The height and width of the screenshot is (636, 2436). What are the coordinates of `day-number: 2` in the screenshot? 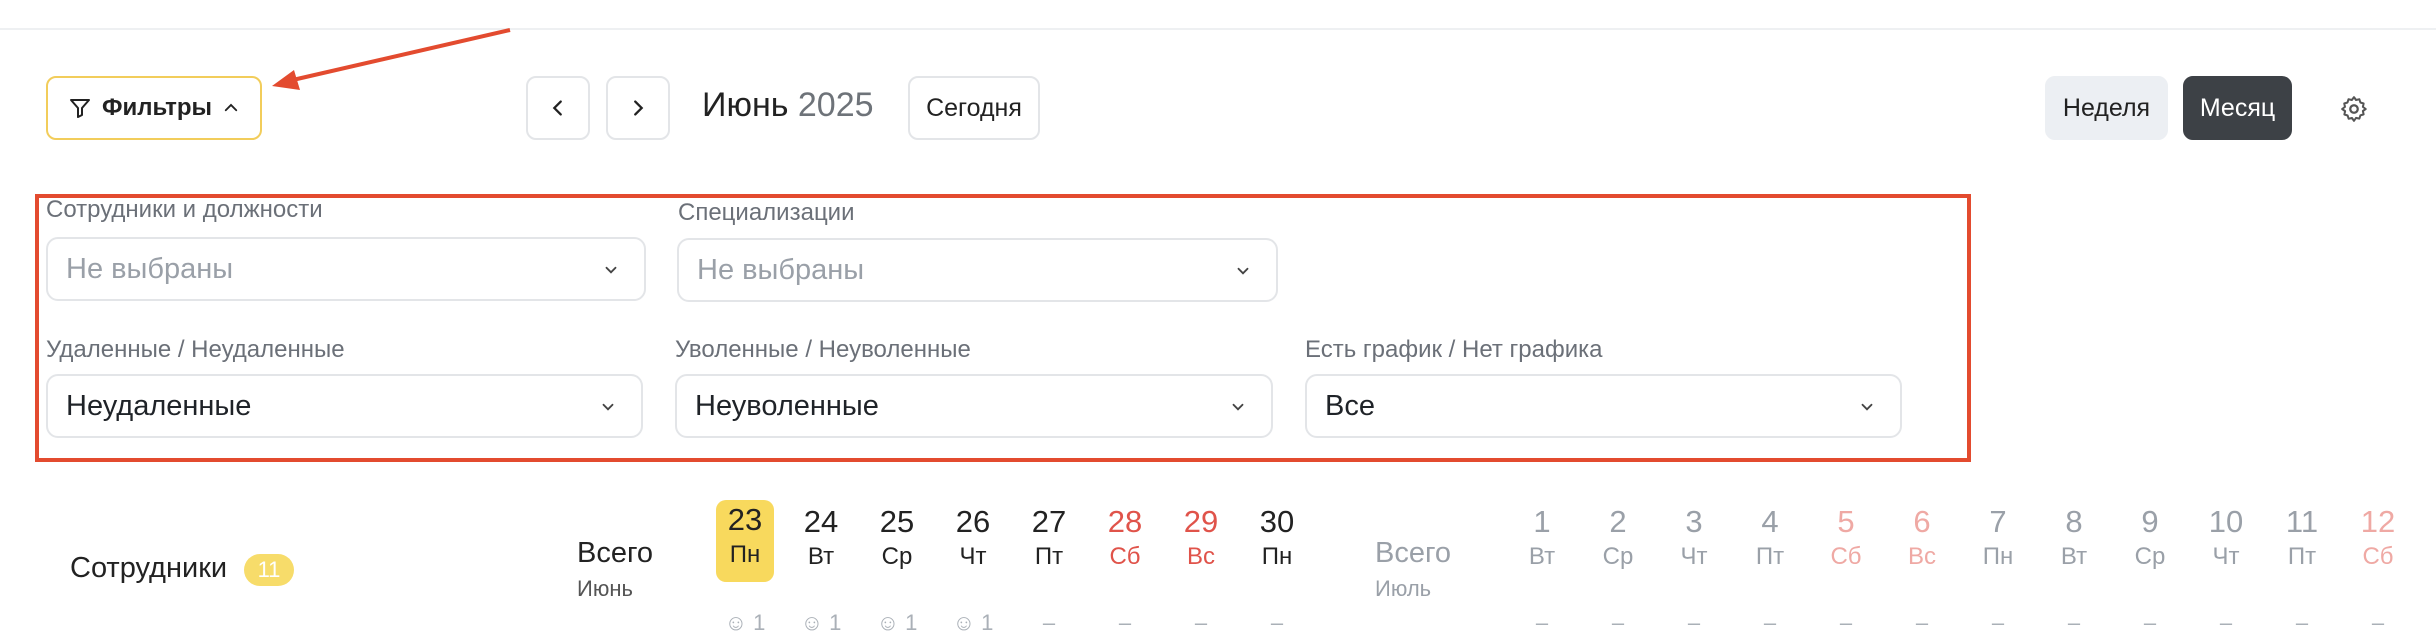 It's located at (1618, 521).